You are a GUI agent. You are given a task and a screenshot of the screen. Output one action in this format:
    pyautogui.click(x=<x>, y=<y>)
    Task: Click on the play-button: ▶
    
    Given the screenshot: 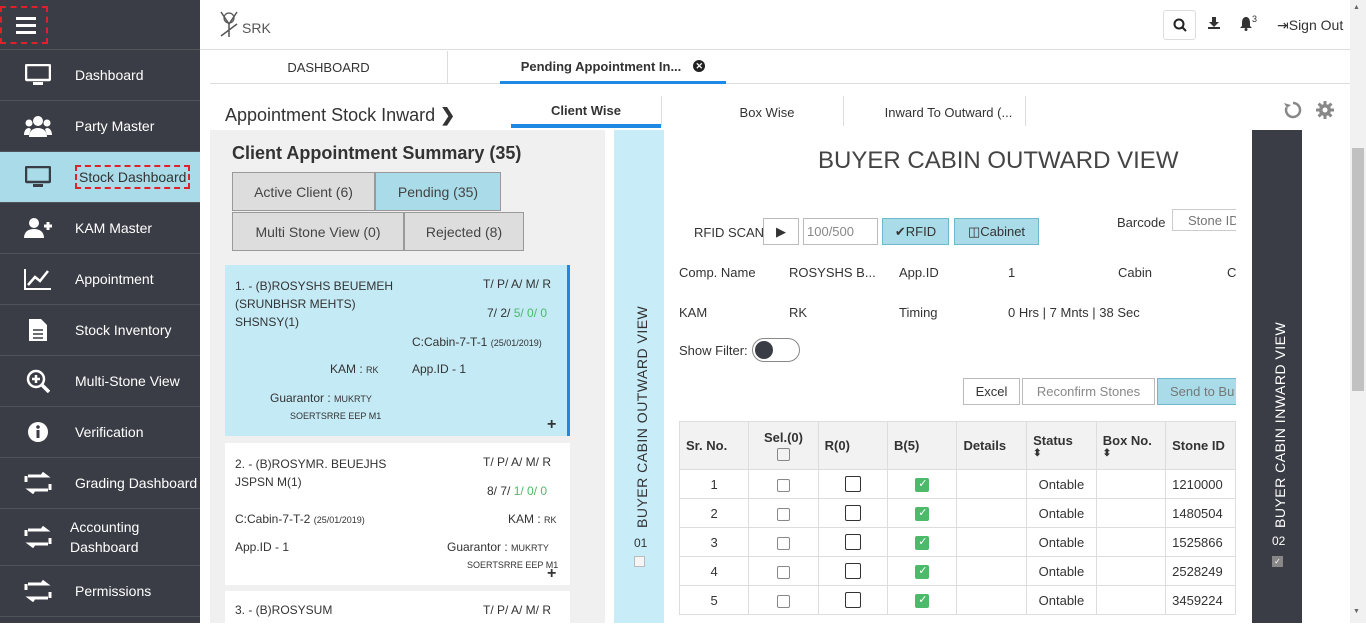 What is the action you would take?
    pyautogui.click(x=781, y=231)
    